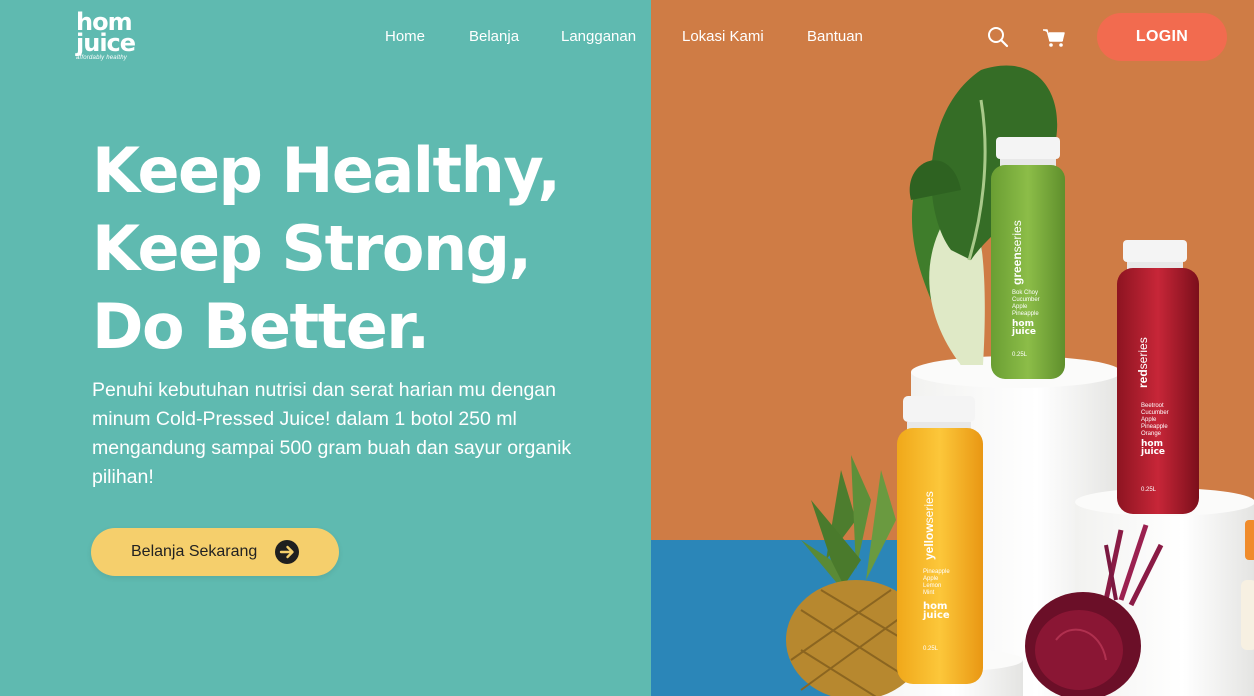  What do you see at coordinates (312, 248) in the screenshot?
I see `hero-title-line-2: Keep Strong,` at bounding box center [312, 248].